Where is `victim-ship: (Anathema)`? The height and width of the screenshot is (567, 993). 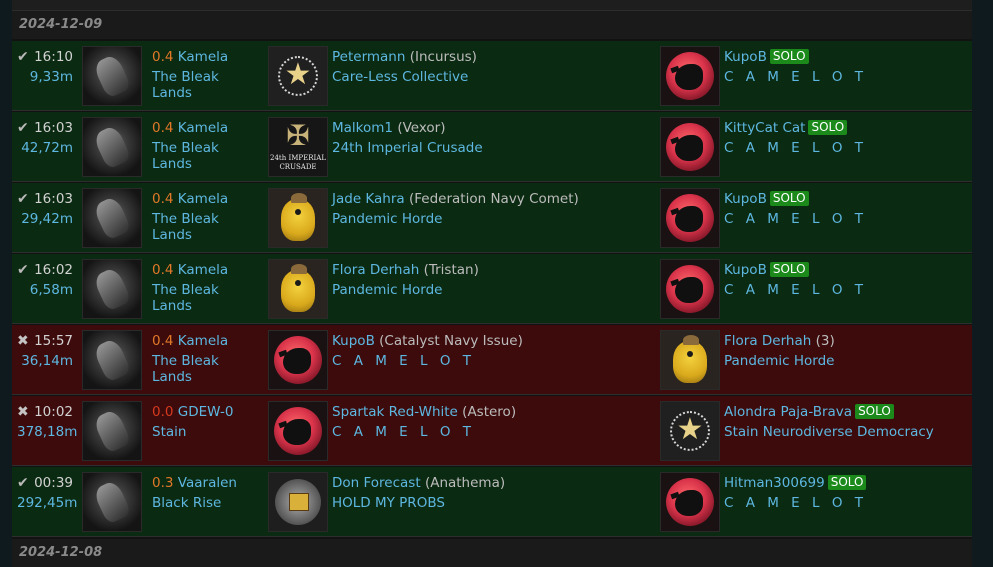 victim-ship: (Anathema) is located at coordinates (465, 483).